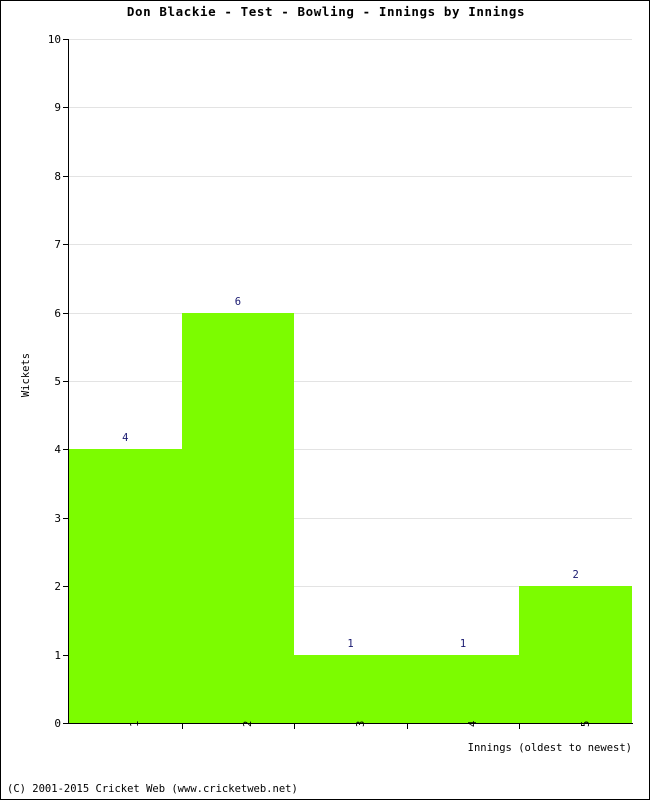 The image size is (650, 801). What do you see at coordinates (135, 723) in the screenshot?
I see `x-axis-tick-label: 1` at bounding box center [135, 723].